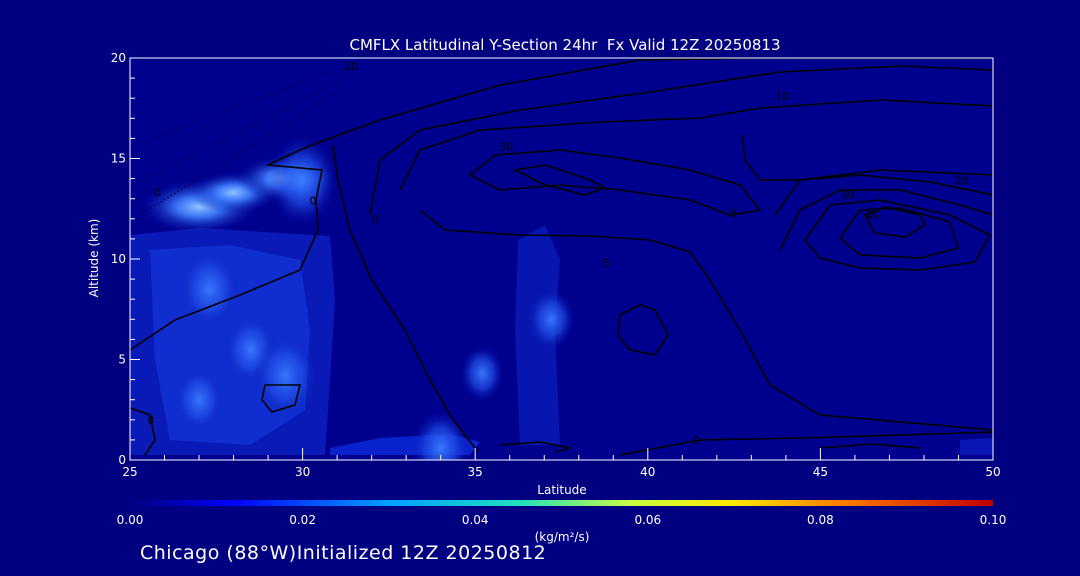 The width and height of the screenshot is (1080, 576). I want to click on y-tick-label: 15, so click(118, 159).